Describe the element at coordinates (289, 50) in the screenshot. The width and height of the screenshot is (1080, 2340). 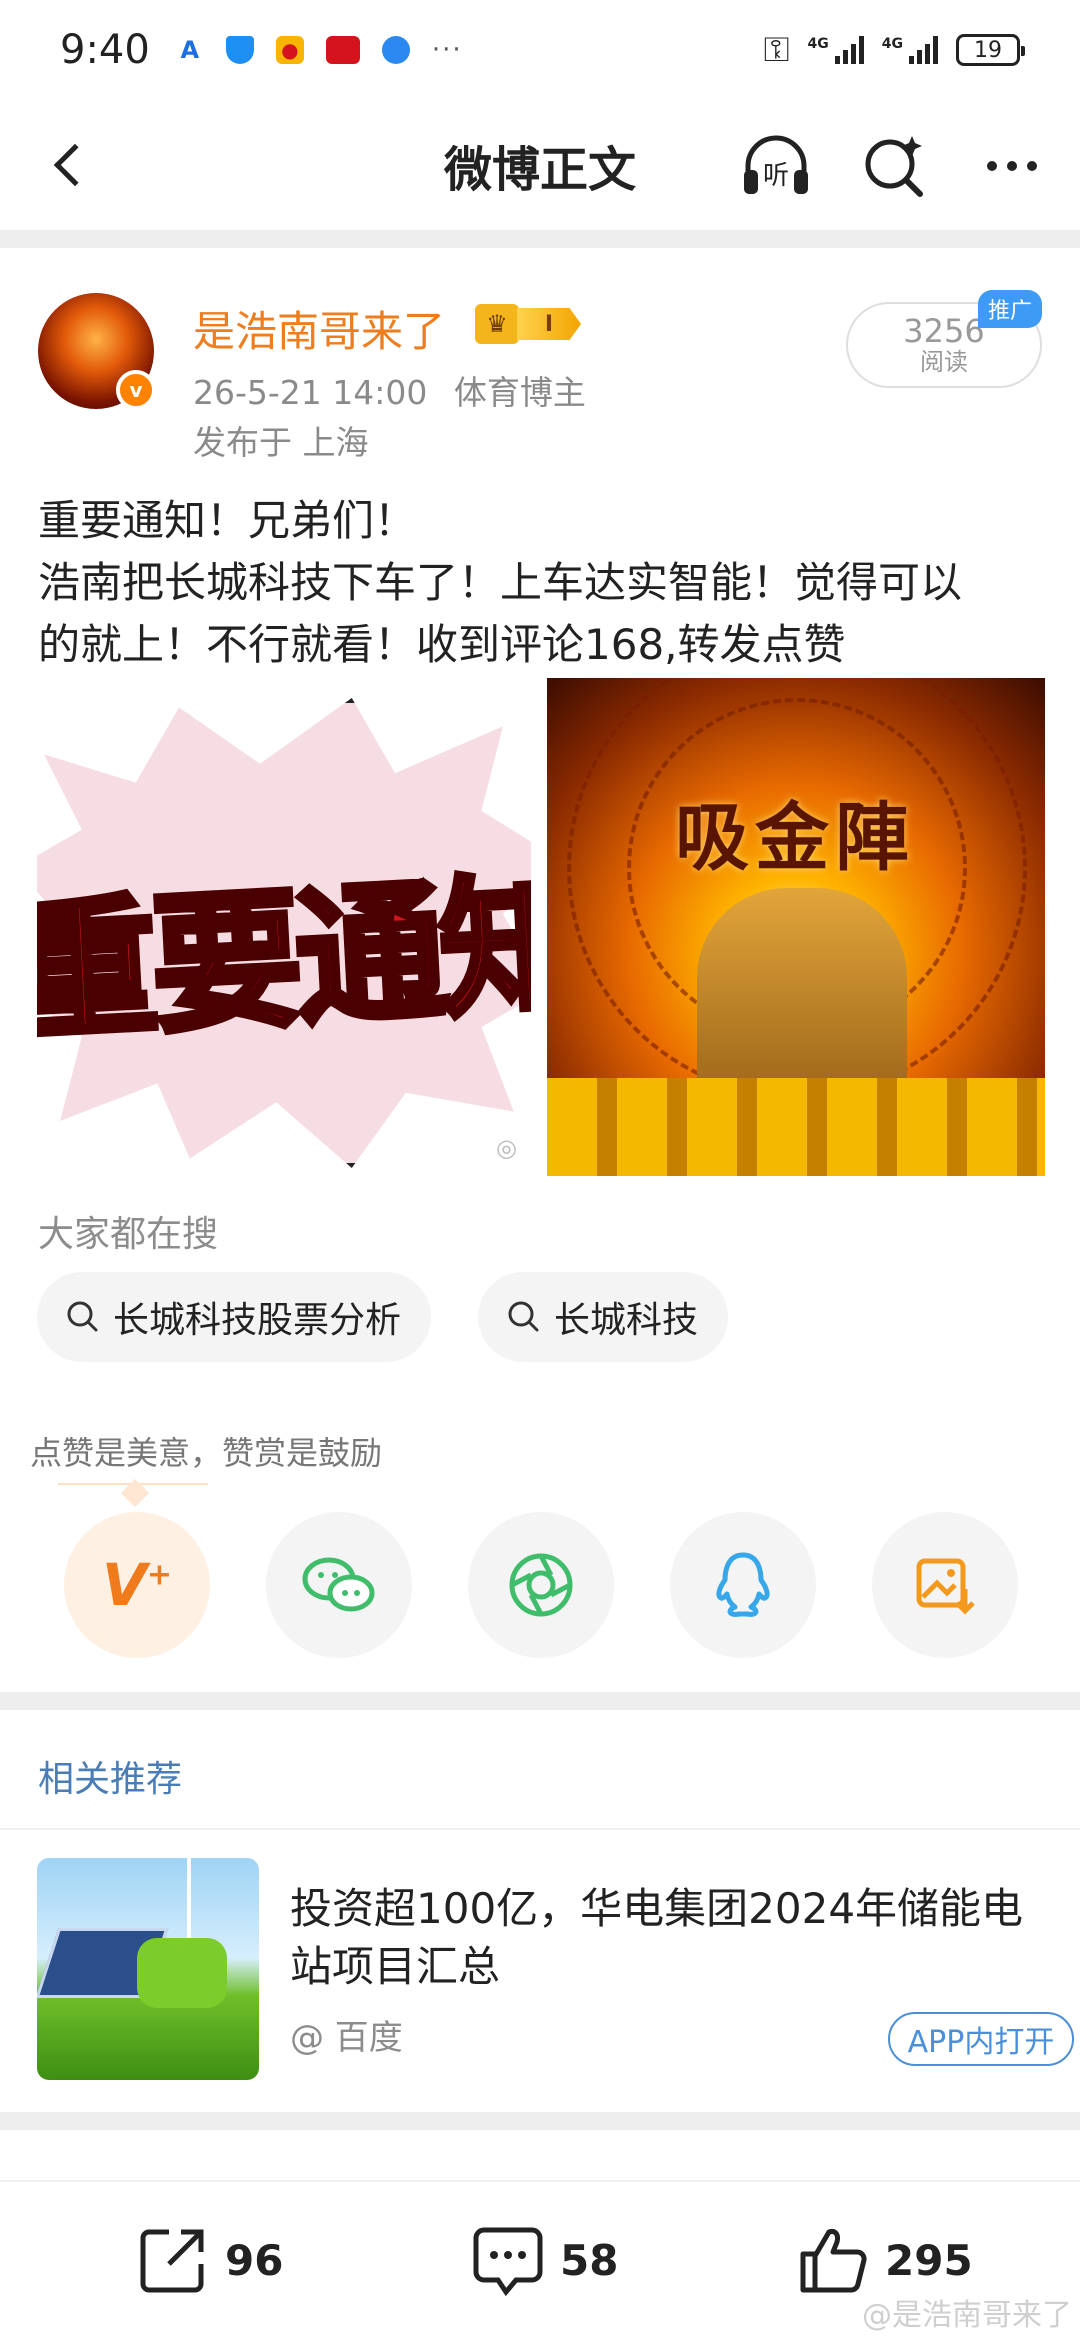
I see `weibo-icon: ●` at that location.